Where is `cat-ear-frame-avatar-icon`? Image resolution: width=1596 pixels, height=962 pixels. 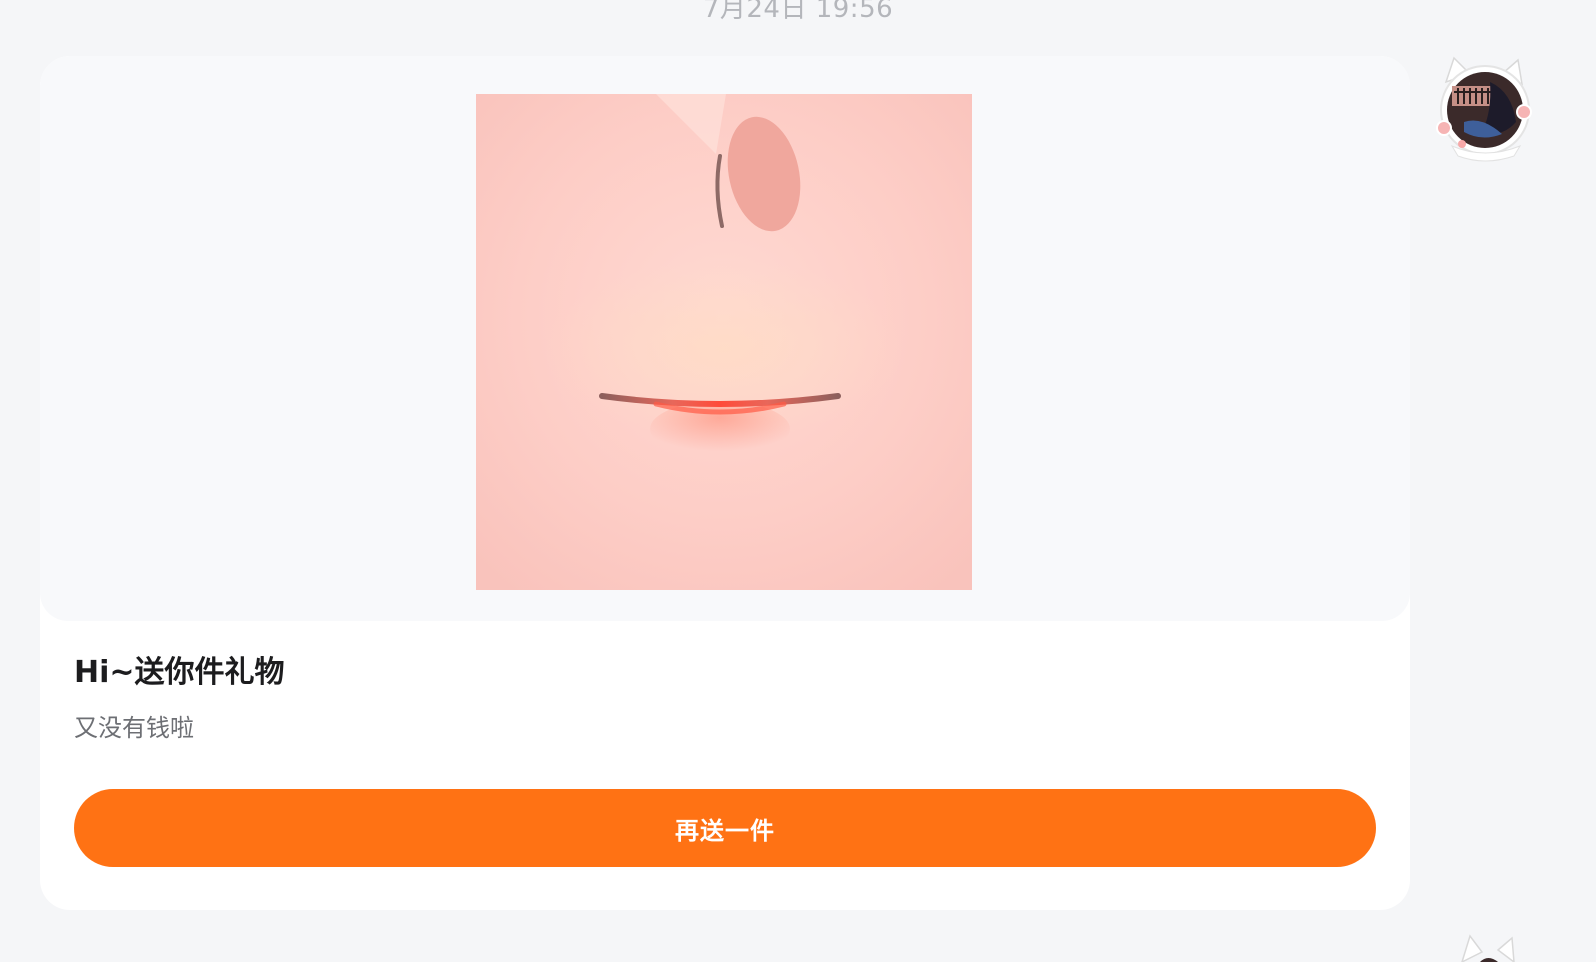 cat-ear-frame-avatar-icon is located at coordinates (1485, 108).